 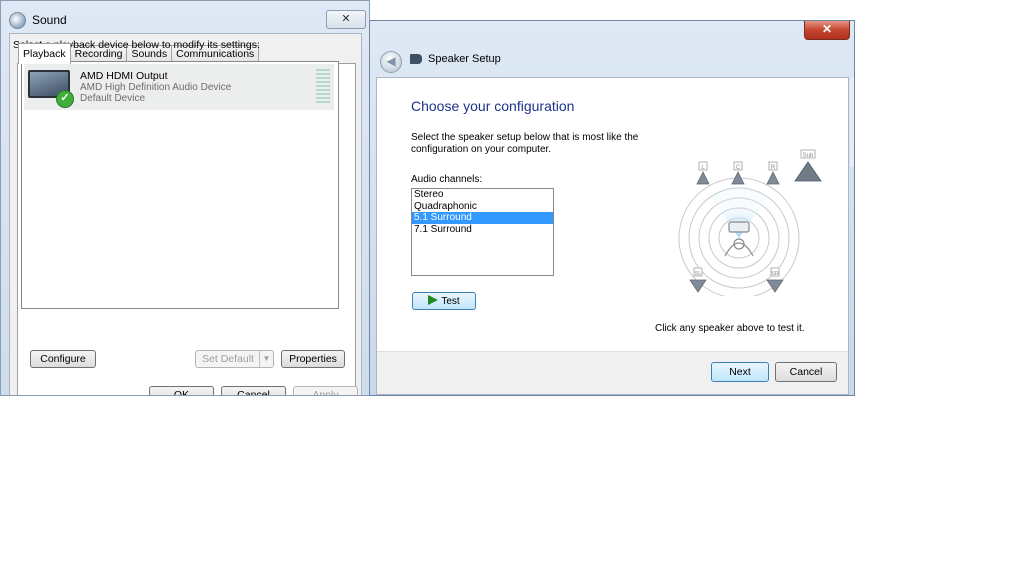 What do you see at coordinates (113, 98) in the screenshot?
I see `device-state: Default Device` at bounding box center [113, 98].